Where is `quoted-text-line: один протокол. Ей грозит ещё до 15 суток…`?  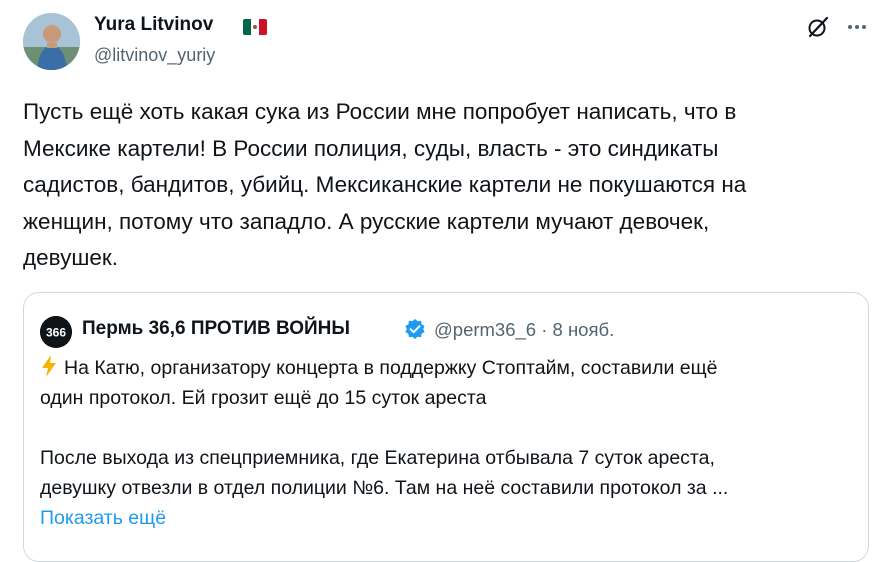 quoted-text-line: один протокол. Ей грозит ещё до 15 суток… is located at coordinates (263, 398).